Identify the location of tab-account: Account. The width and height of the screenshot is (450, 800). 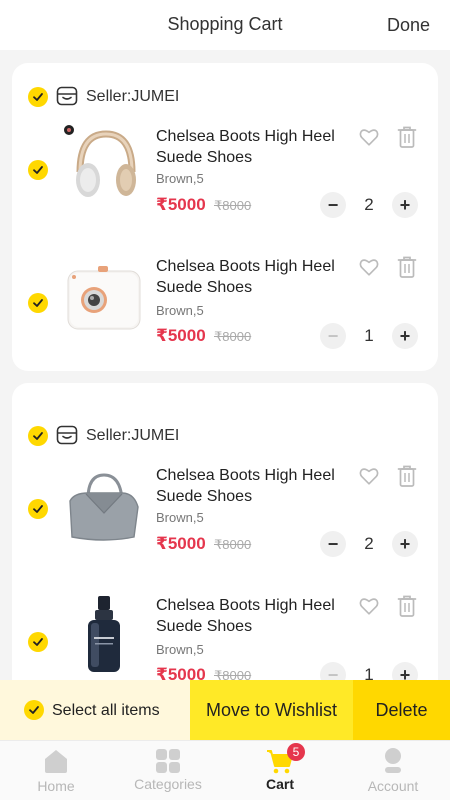
(393, 770).